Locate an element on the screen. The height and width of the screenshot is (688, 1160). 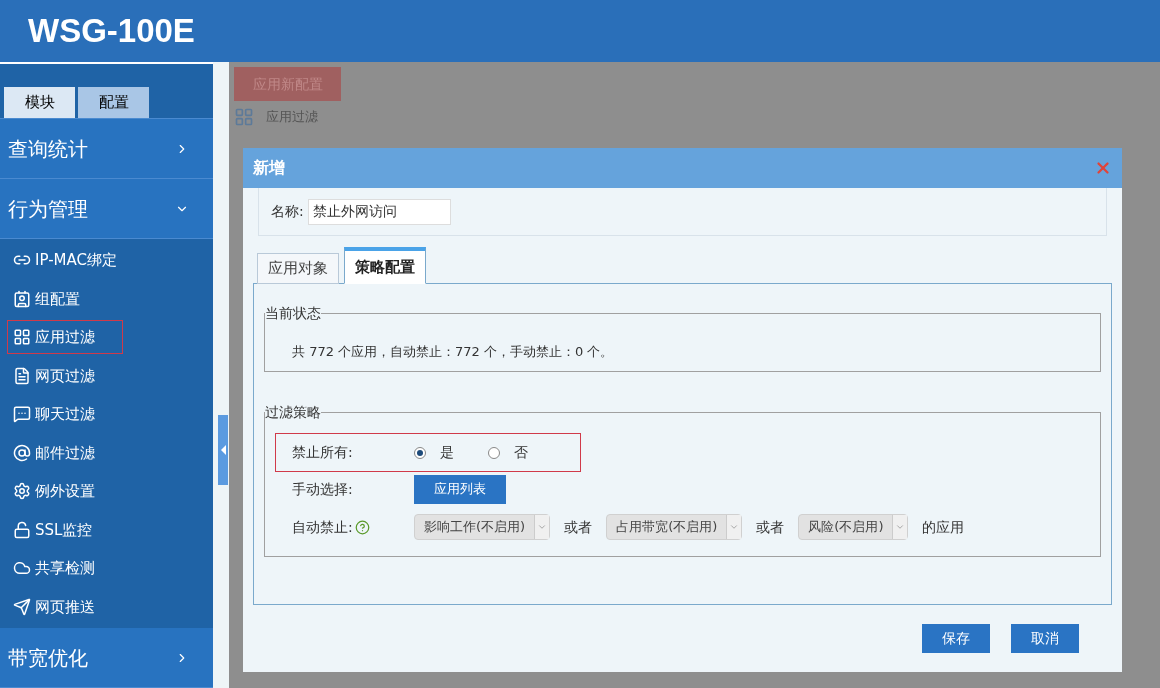
settings-icon is located at coordinates (22, 491).